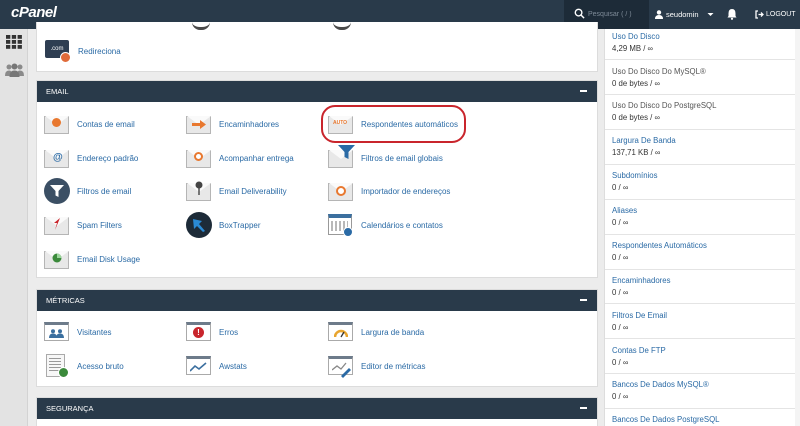  What do you see at coordinates (402, 158) in the screenshot?
I see `tool-label: Filtros de email globais` at bounding box center [402, 158].